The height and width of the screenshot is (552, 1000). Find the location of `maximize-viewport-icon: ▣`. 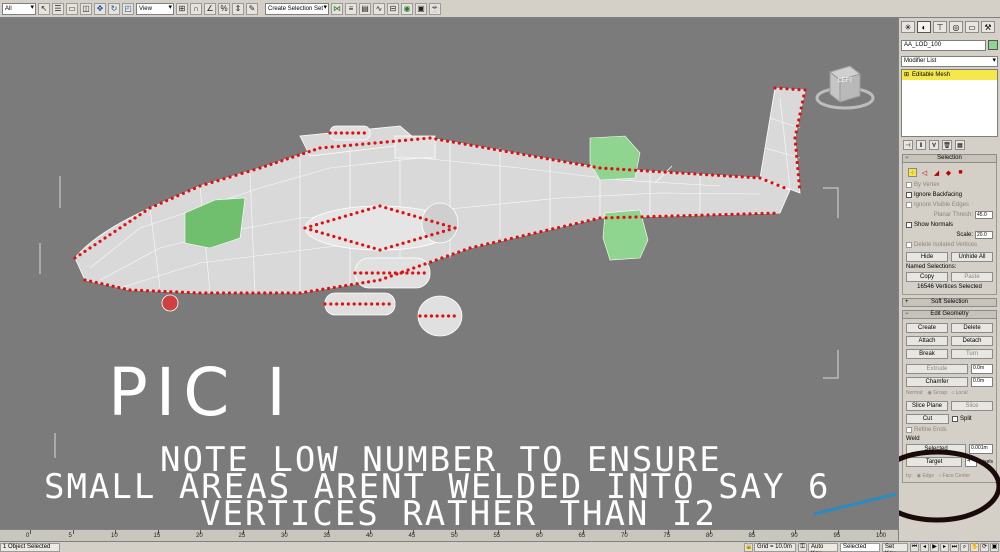

maximize-viewport-icon: ▣ is located at coordinates (994, 547).